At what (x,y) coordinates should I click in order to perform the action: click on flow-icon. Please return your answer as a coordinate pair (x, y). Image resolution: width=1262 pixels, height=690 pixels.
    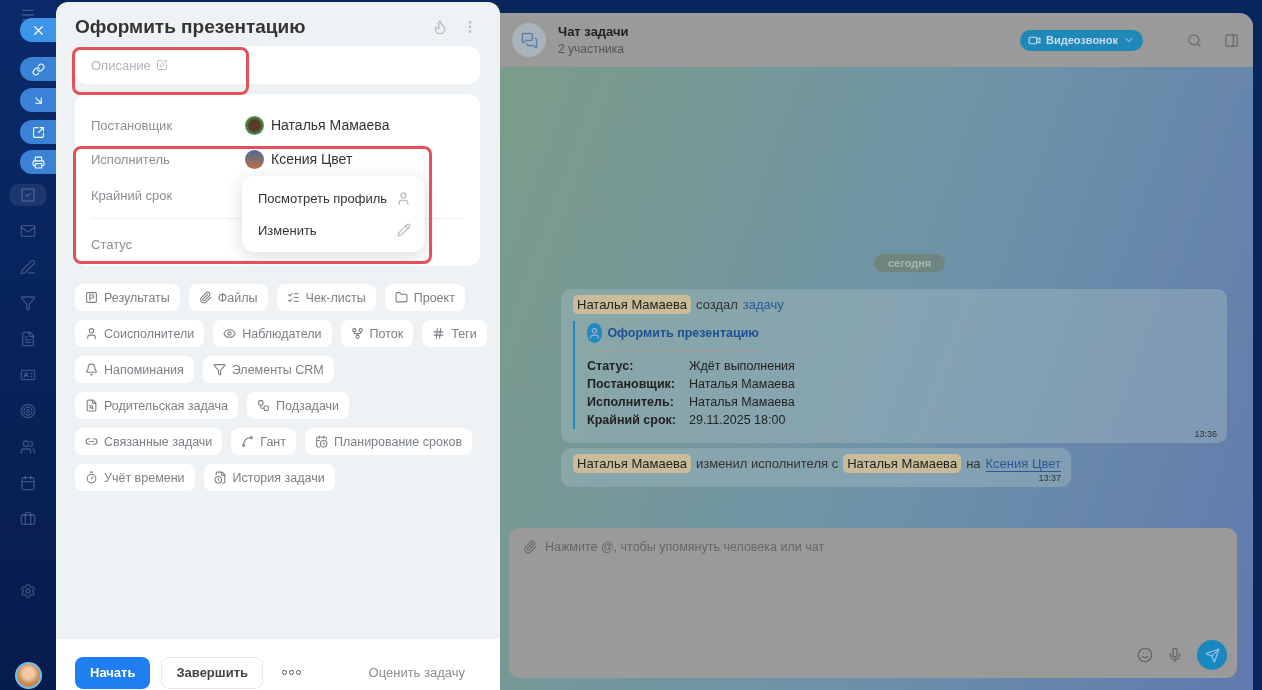
    Looking at the image, I should click on (357, 333).